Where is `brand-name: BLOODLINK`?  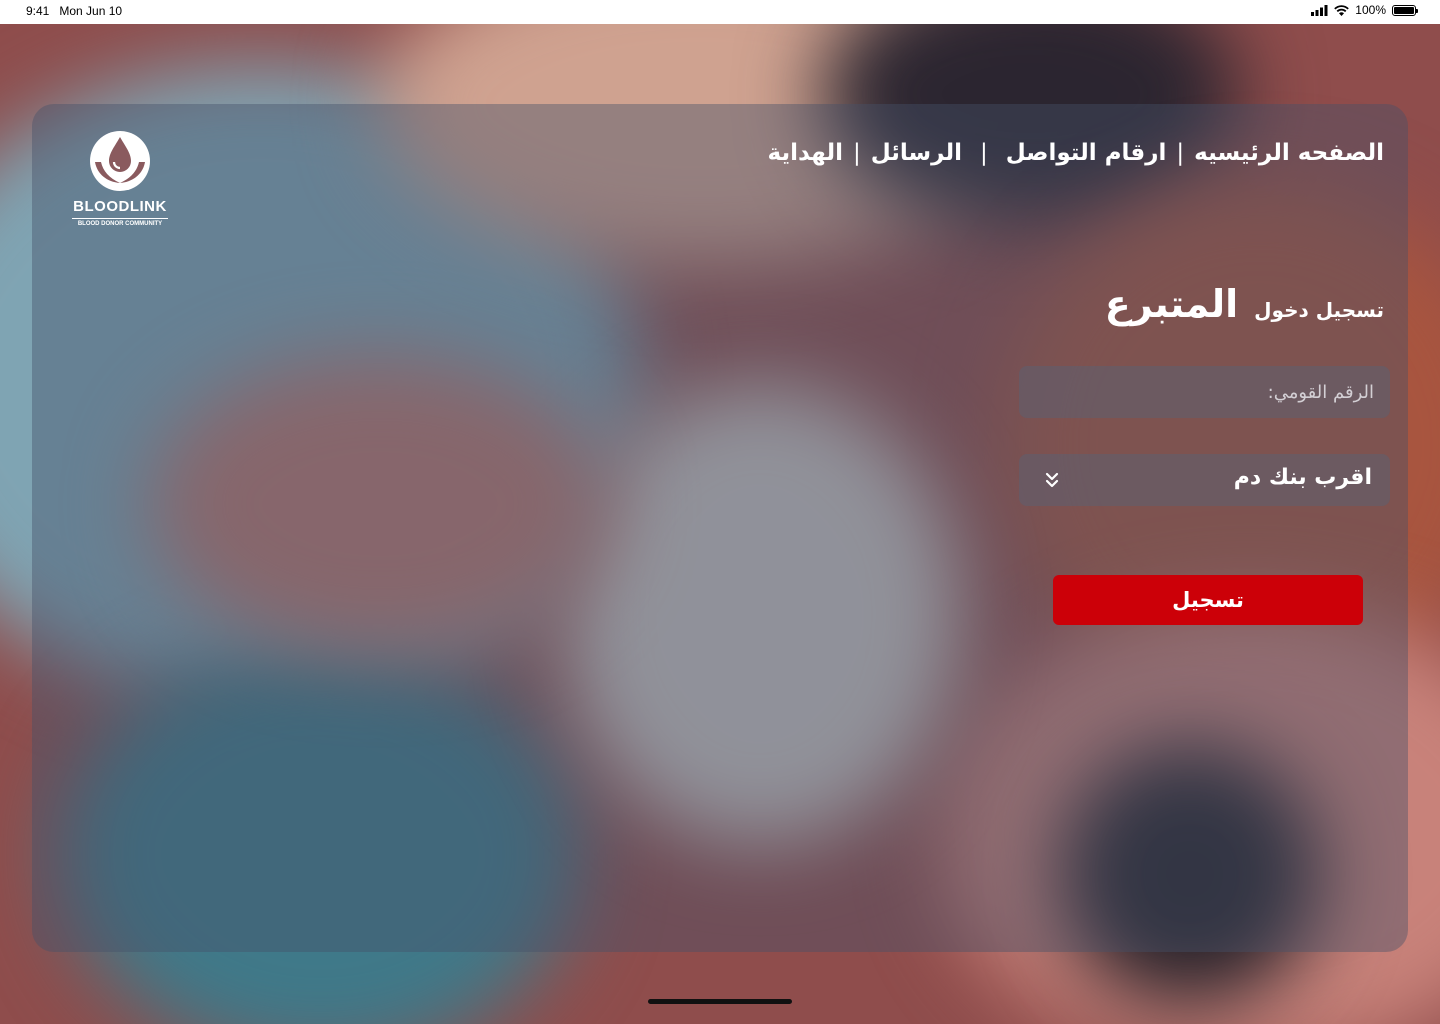
brand-name: BLOODLINK is located at coordinates (120, 206).